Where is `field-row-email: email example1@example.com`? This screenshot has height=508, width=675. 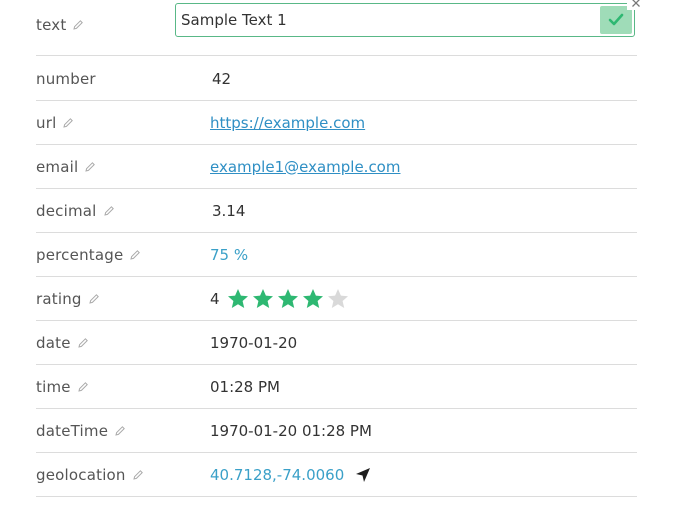 field-row-email: email example1@example.com is located at coordinates (336, 167).